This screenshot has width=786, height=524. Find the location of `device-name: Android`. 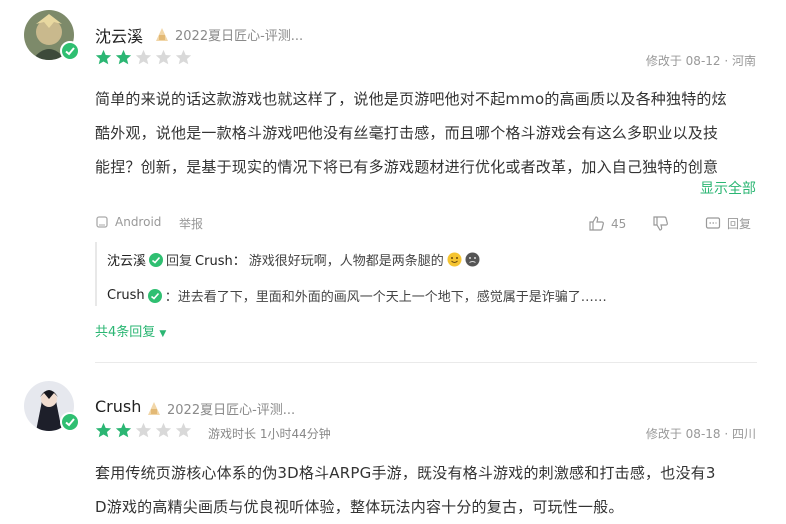

device-name: Android is located at coordinates (138, 222).